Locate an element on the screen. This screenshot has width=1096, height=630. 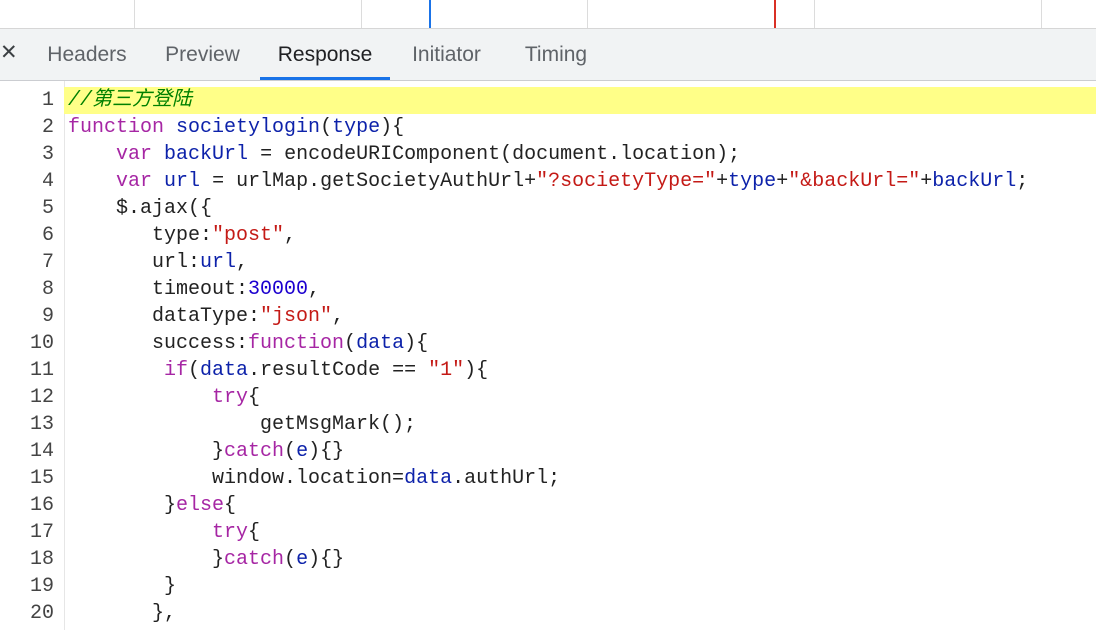
code-token: dataType: is located at coordinates (164, 316).